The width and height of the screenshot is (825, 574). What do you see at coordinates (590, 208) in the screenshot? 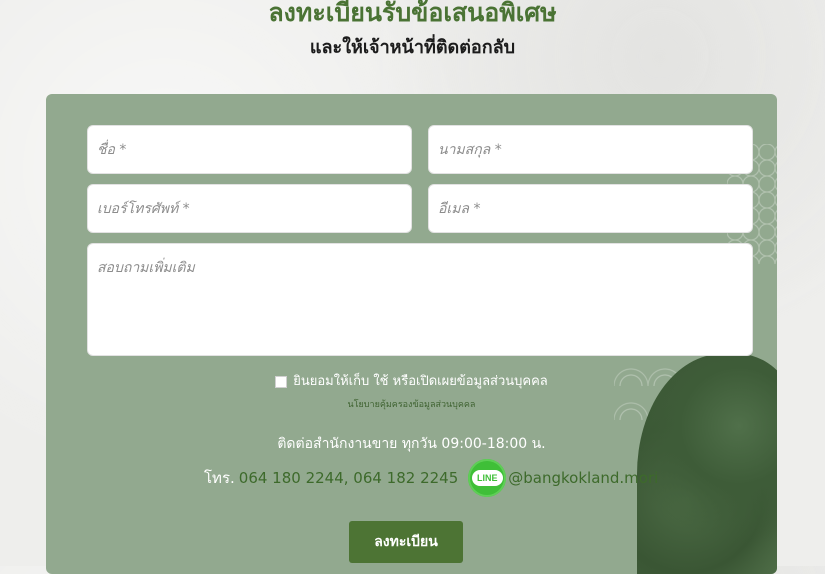
I see `email-input: อีเมล *` at bounding box center [590, 208].